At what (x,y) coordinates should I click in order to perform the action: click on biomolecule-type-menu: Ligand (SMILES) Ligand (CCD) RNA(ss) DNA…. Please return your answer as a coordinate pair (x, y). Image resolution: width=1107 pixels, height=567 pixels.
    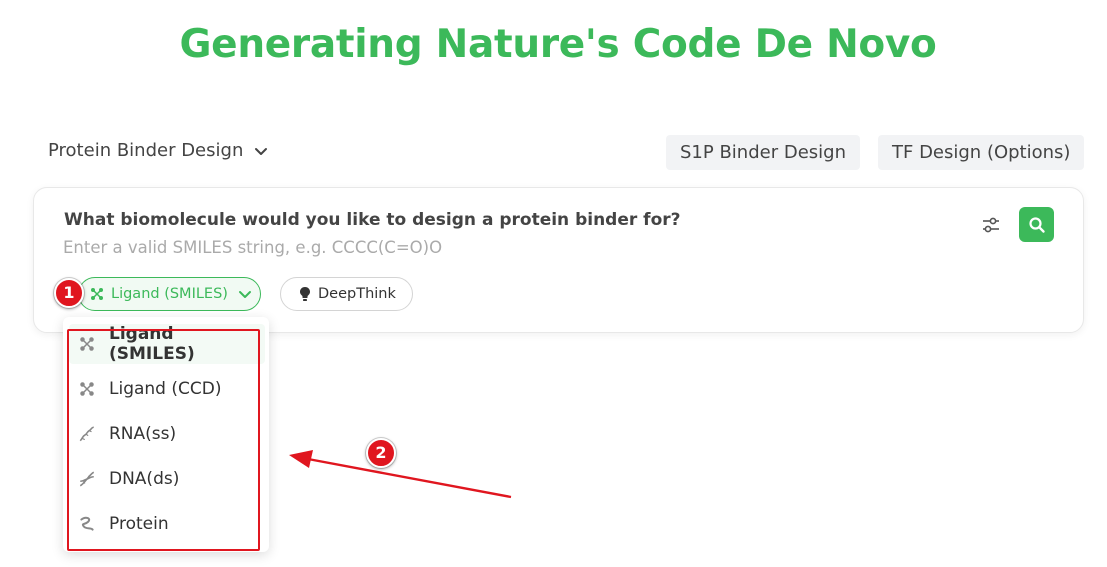
    Looking at the image, I should click on (166, 434).